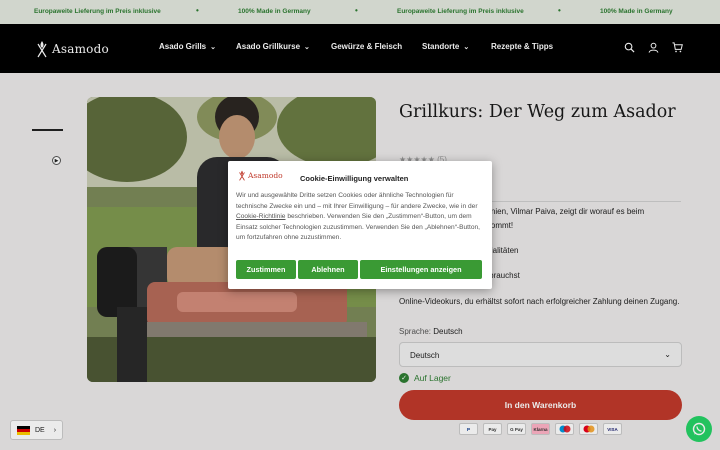  What do you see at coordinates (242, 175) in the screenshot?
I see `crossed-skewers-icon` at bounding box center [242, 175].